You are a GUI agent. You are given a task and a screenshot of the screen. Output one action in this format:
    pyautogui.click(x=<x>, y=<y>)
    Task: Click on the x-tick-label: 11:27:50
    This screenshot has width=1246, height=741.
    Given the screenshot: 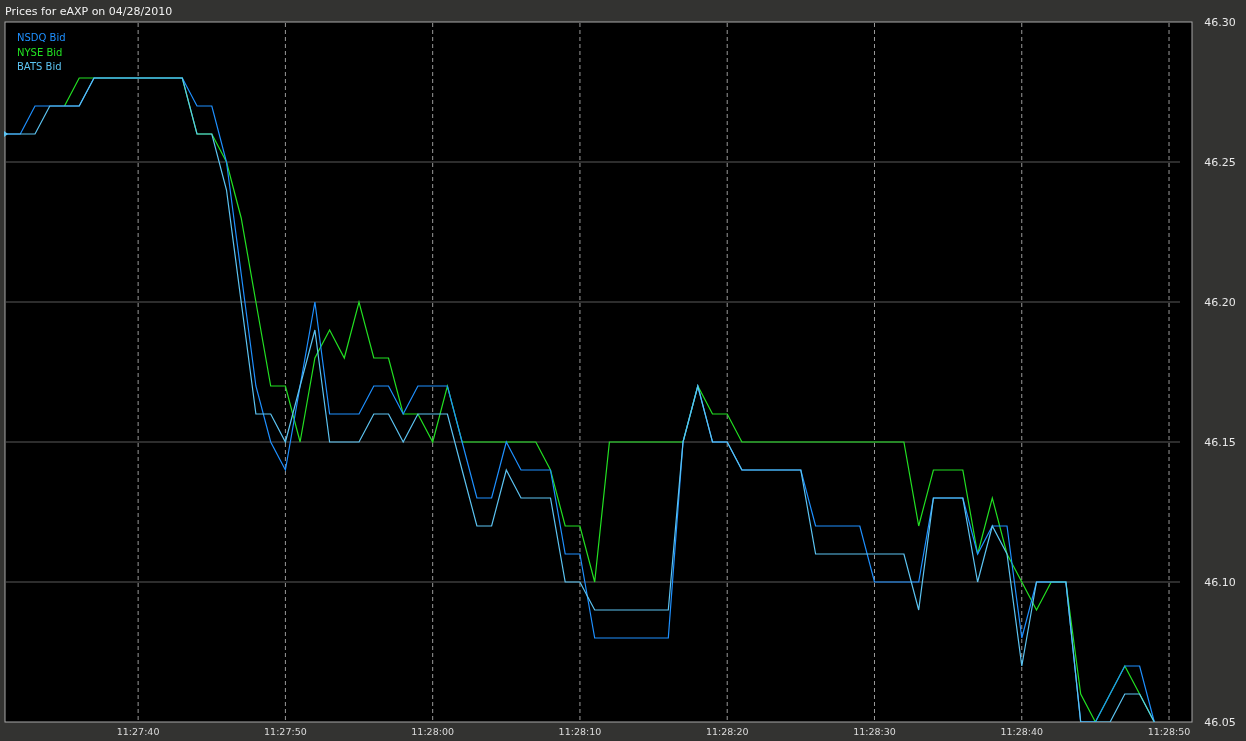 What is the action you would take?
    pyautogui.click(x=285, y=731)
    